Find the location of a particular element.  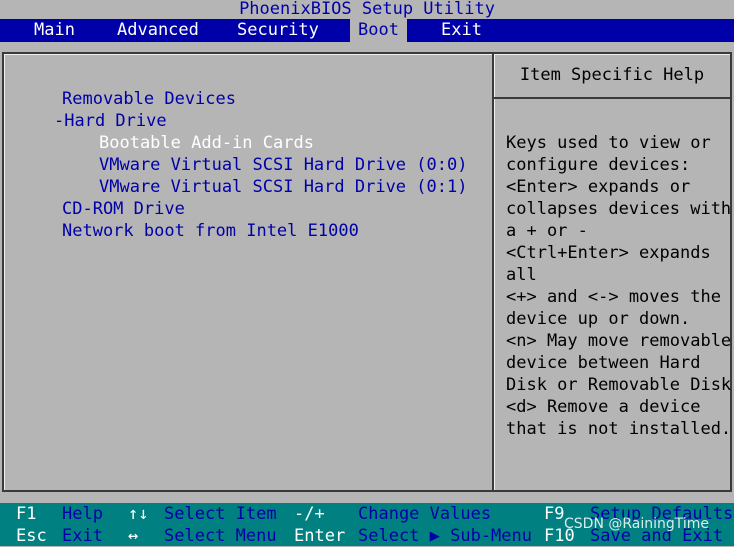

key-minus-plus: -/+ is located at coordinates (309, 514).